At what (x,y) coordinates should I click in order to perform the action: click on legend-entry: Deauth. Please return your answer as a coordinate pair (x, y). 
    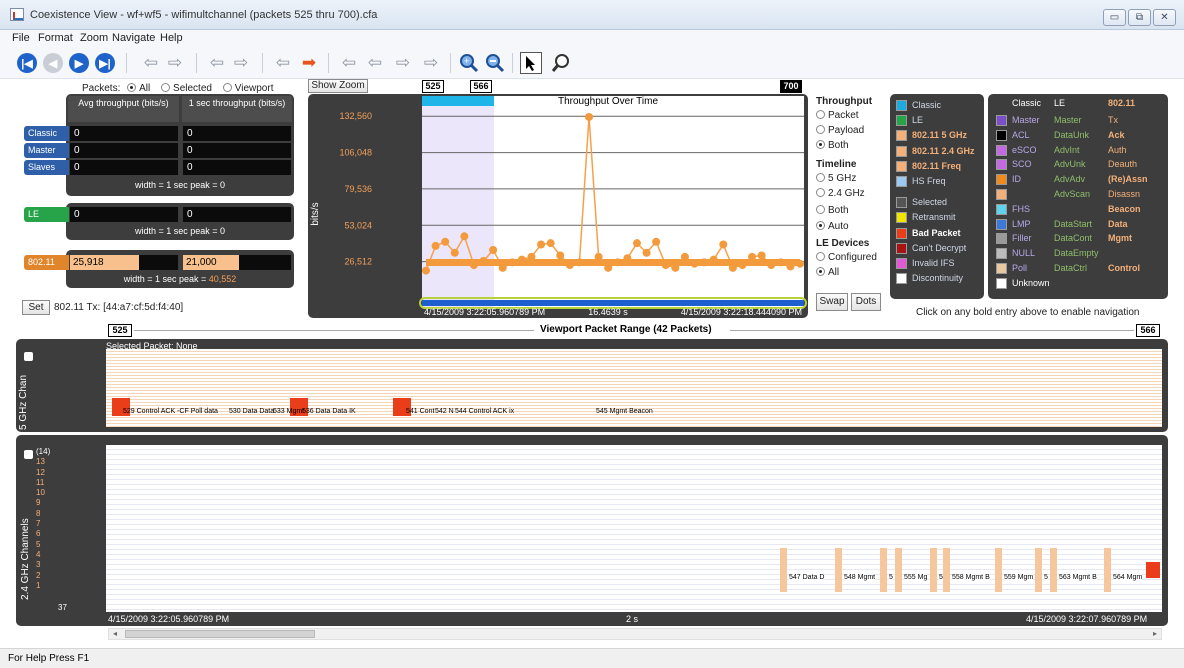
    Looking at the image, I should click on (1122, 164).